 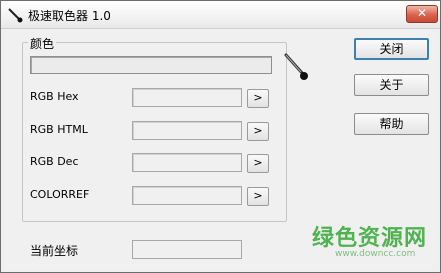 I want to click on colorref-field, so click(x=187, y=195).